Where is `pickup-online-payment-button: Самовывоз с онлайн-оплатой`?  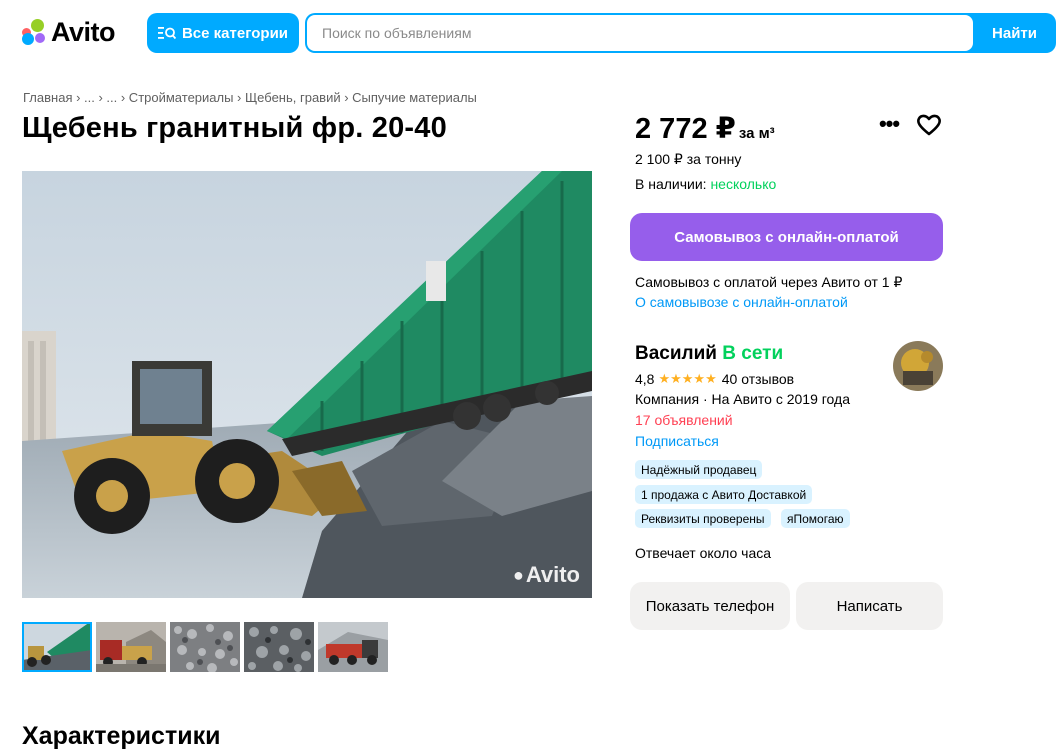 pickup-online-payment-button: Самовывоз с онлайн-оплатой is located at coordinates (786, 237).